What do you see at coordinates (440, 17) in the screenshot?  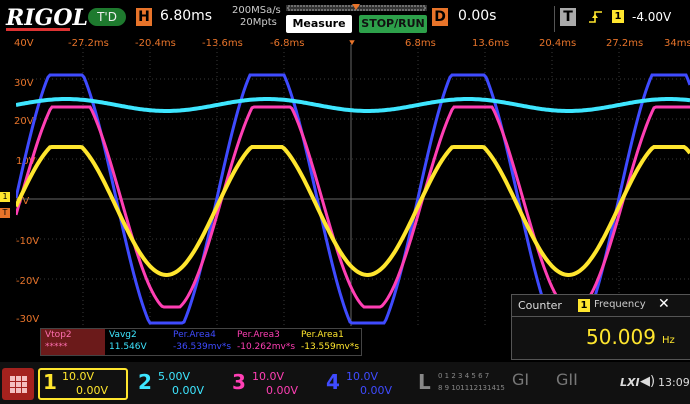 I see `delay-label: D` at bounding box center [440, 17].